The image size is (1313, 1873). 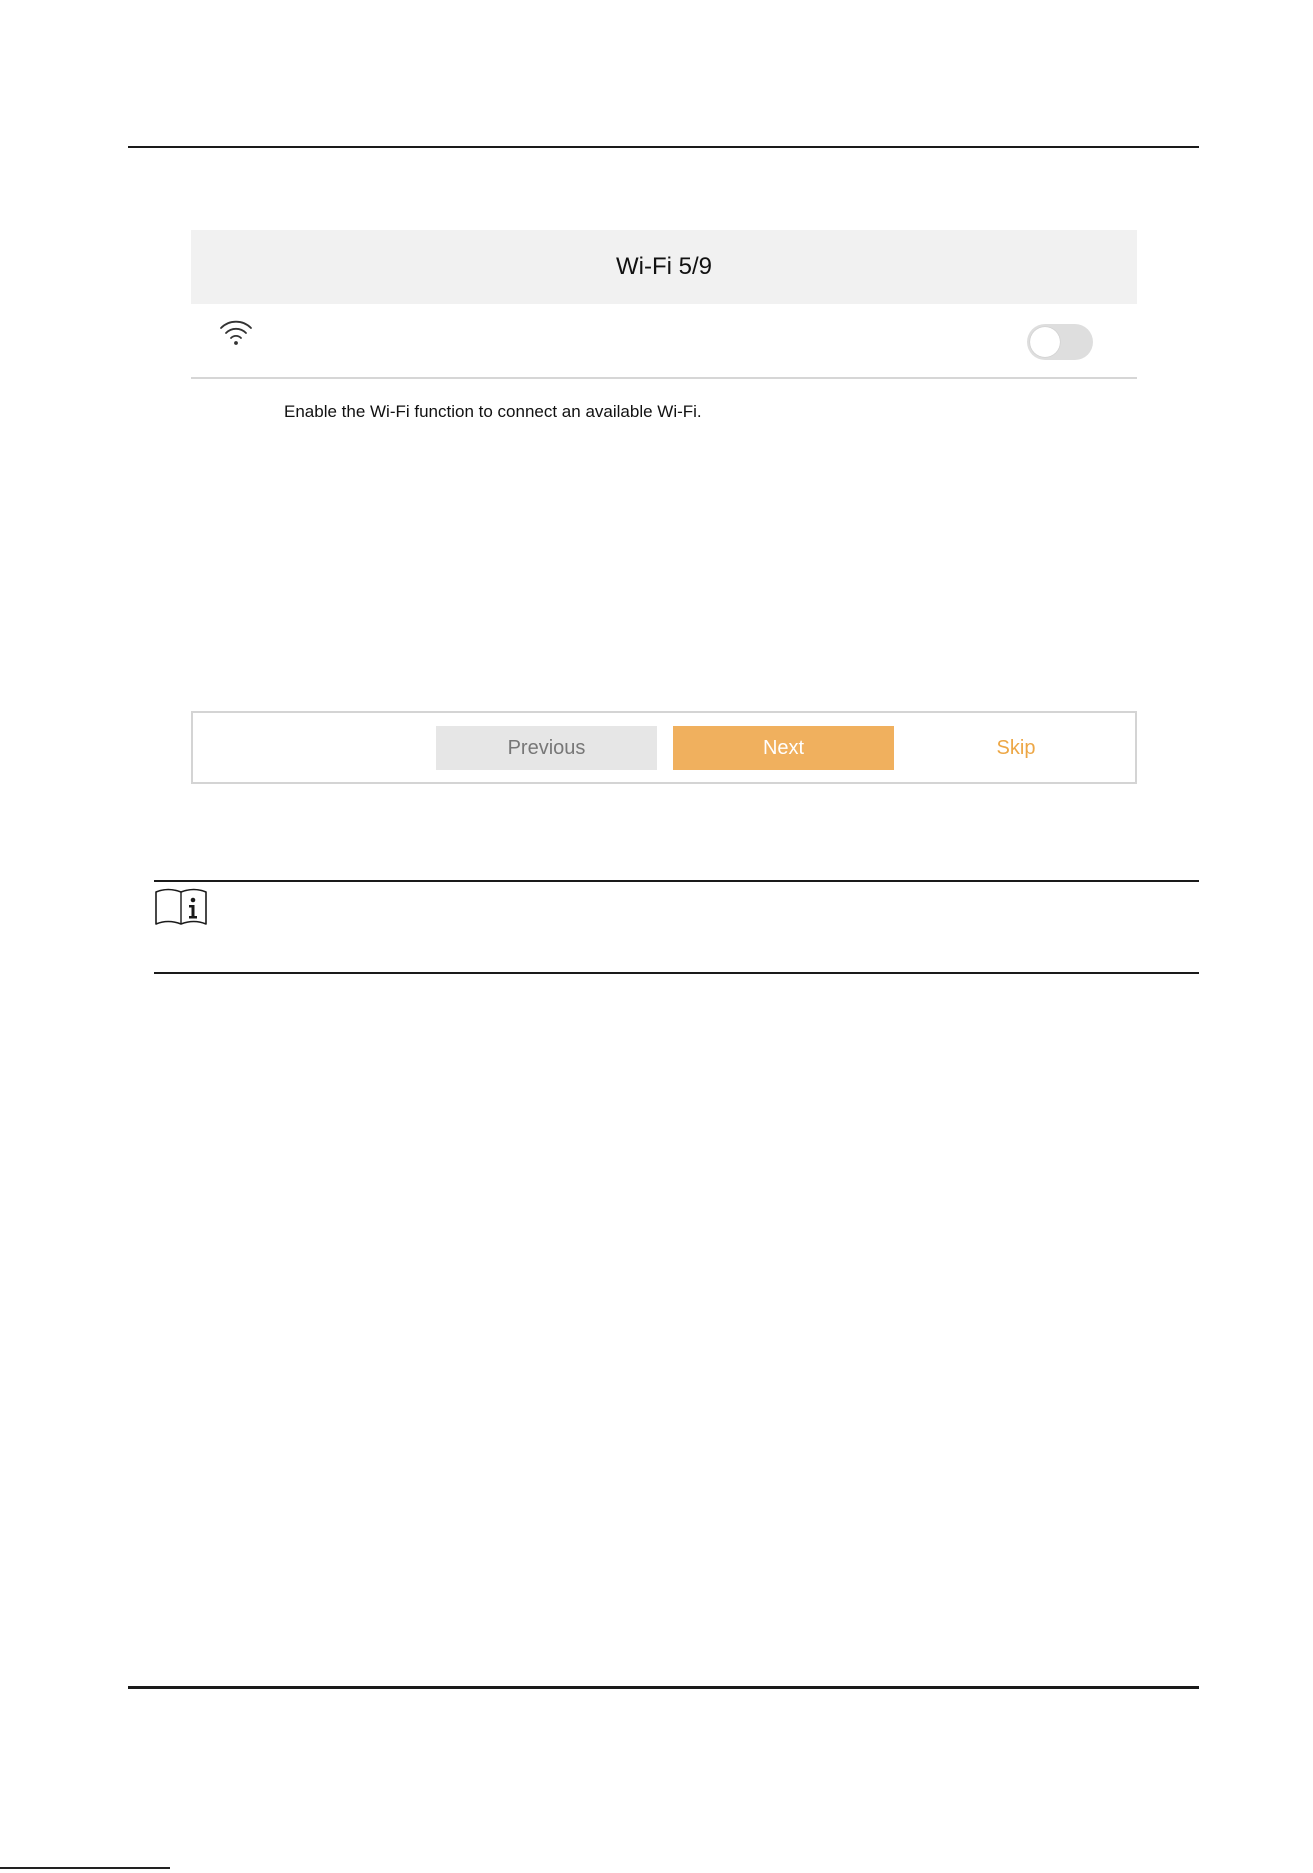 What do you see at coordinates (664, 747) in the screenshot?
I see `wizard-button-bar: Previous Next Skip` at bounding box center [664, 747].